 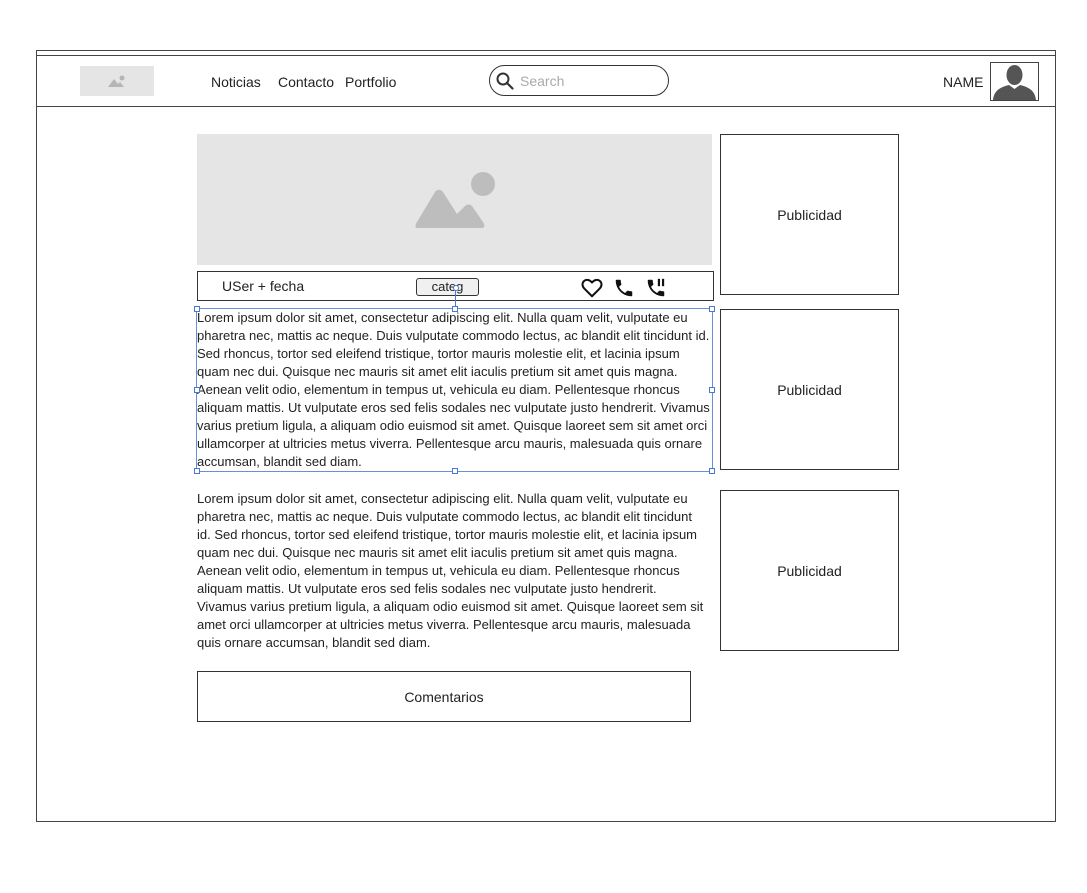 What do you see at coordinates (656, 288) in the screenshot?
I see `phone-call-icon` at bounding box center [656, 288].